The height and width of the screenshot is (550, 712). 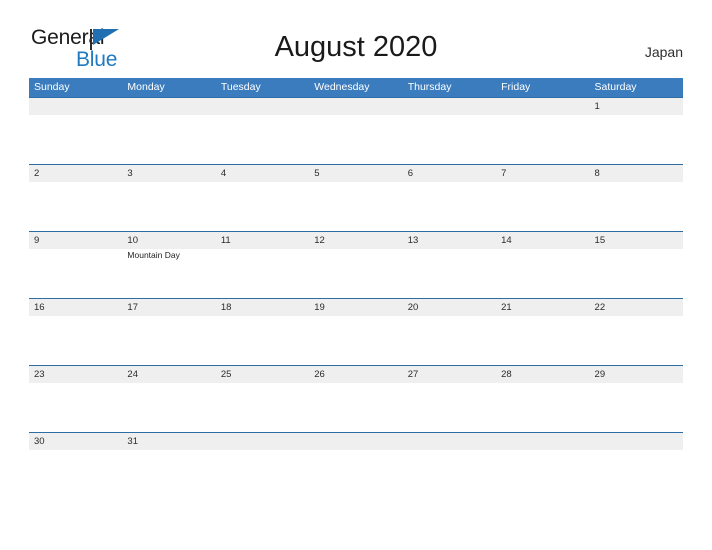 What do you see at coordinates (449, 240) in the screenshot?
I see `day-cell: 13` at bounding box center [449, 240].